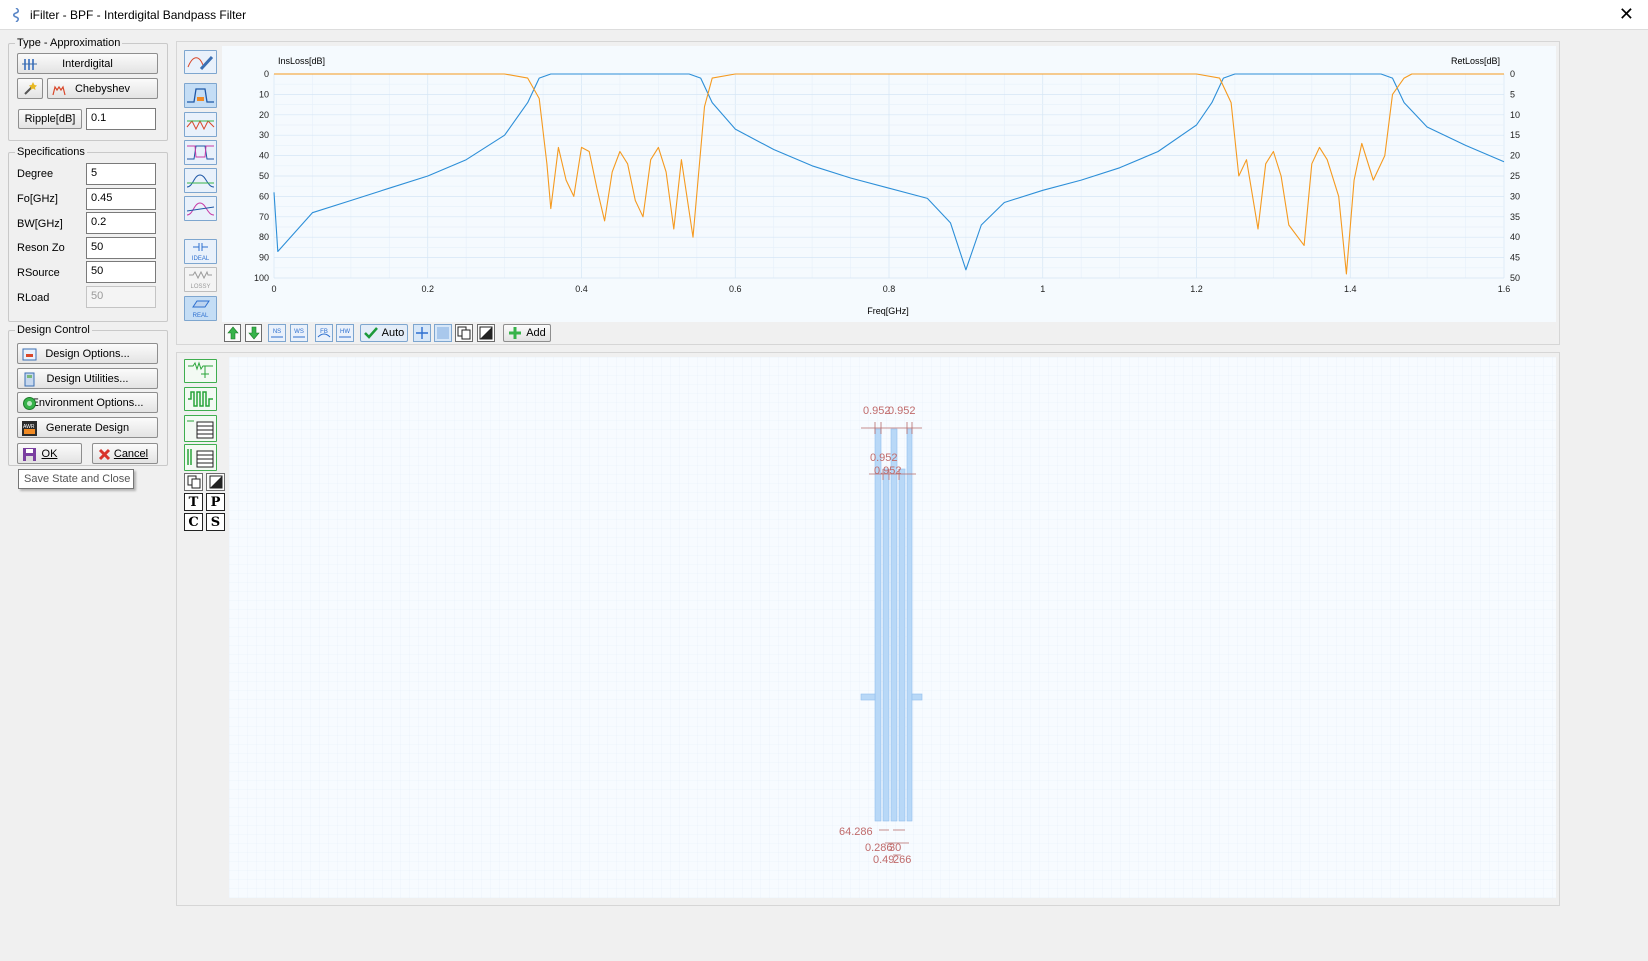  What do you see at coordinates (121, 174) in the screenshot?
I see `degree-input: 5` at bounding box center [121, 174].